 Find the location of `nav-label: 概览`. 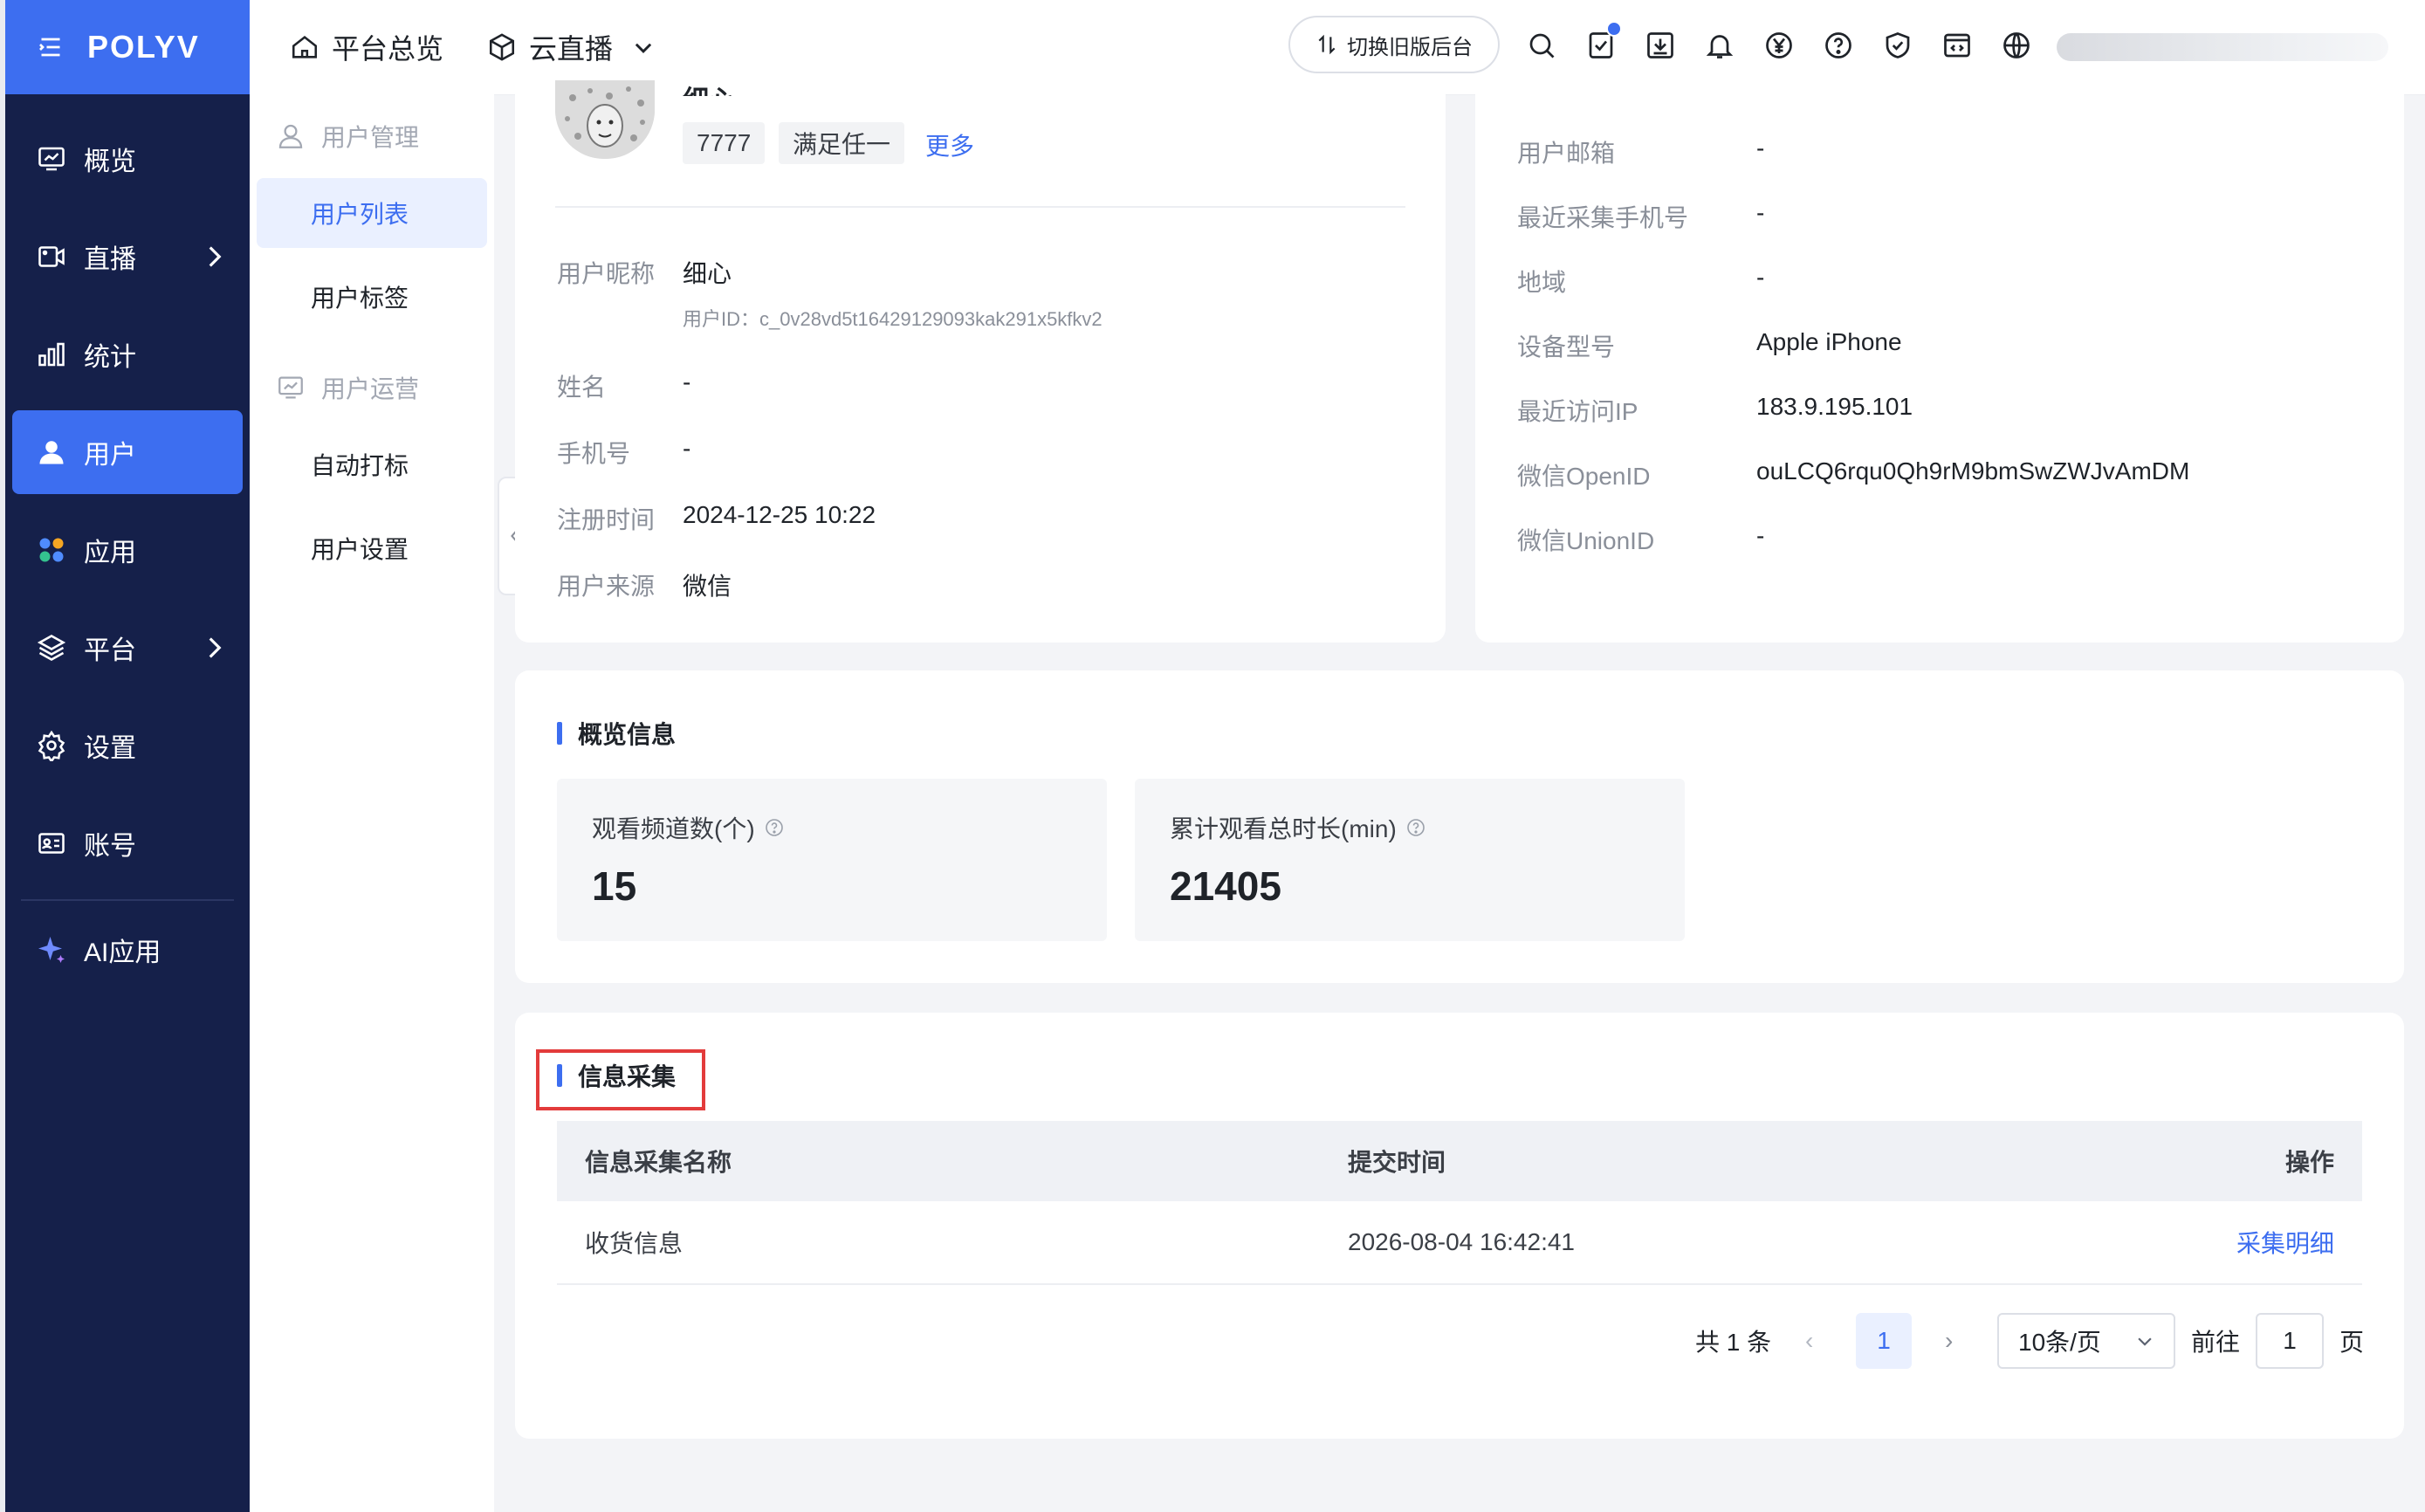

nav-label: 概览 is located at coordinates (110, 162).